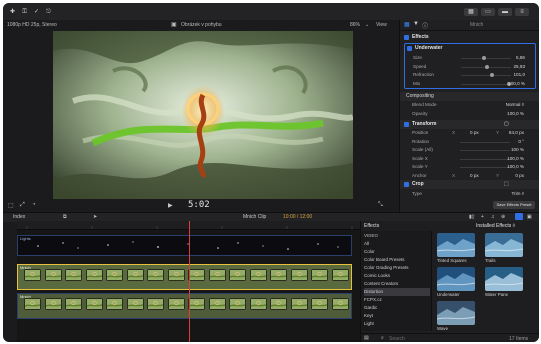 This screenshot has height=344, width=541. What do you see at coordinates (425, 25) in the screenshot?
I see `info-icon: ⓘ` at bounding box center [425, 25].